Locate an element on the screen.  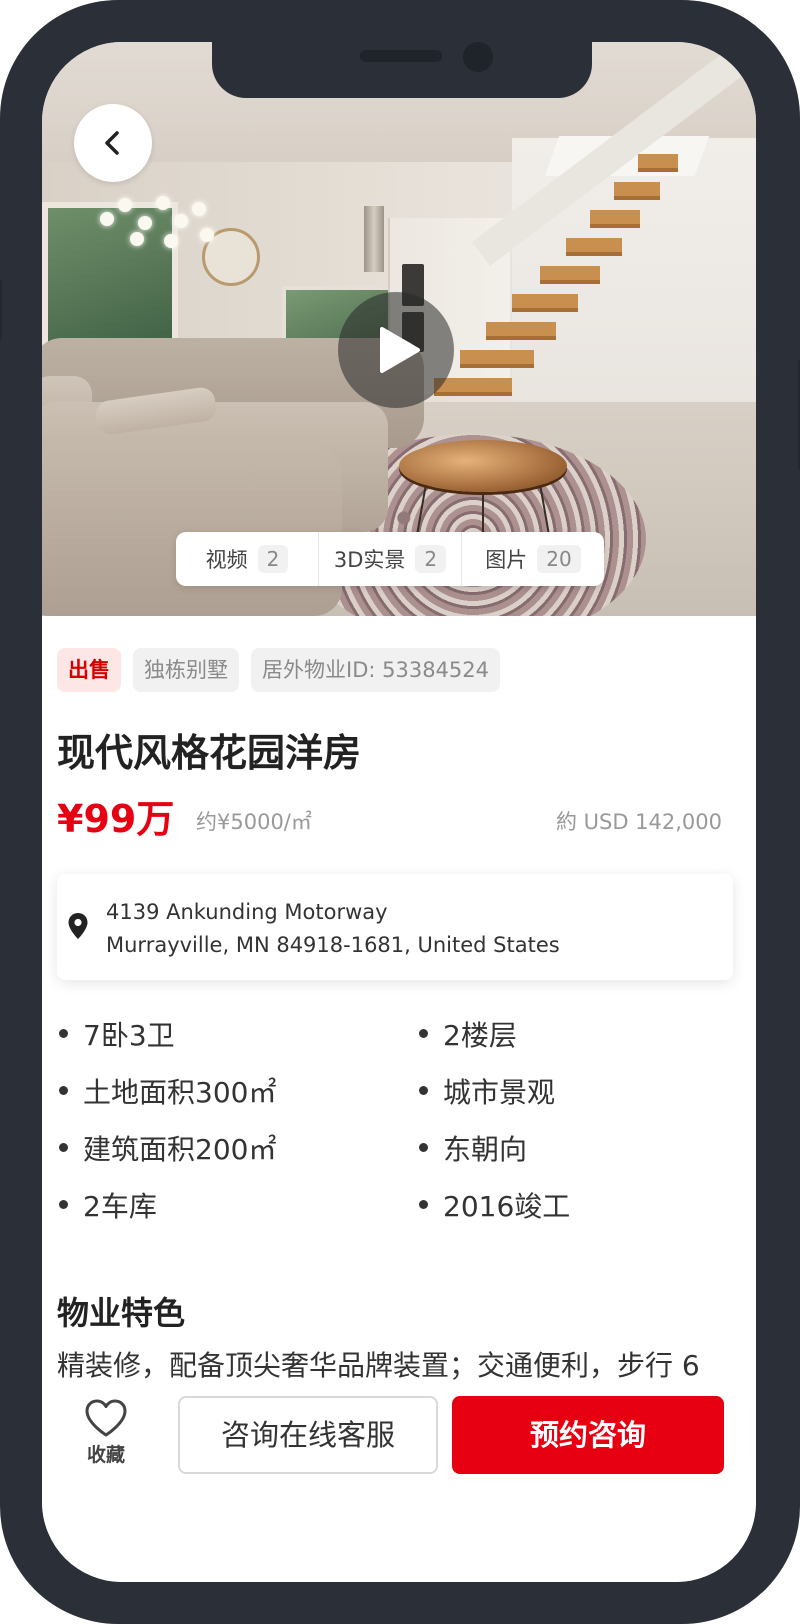
front-camera is located at coordinates (478, 57).